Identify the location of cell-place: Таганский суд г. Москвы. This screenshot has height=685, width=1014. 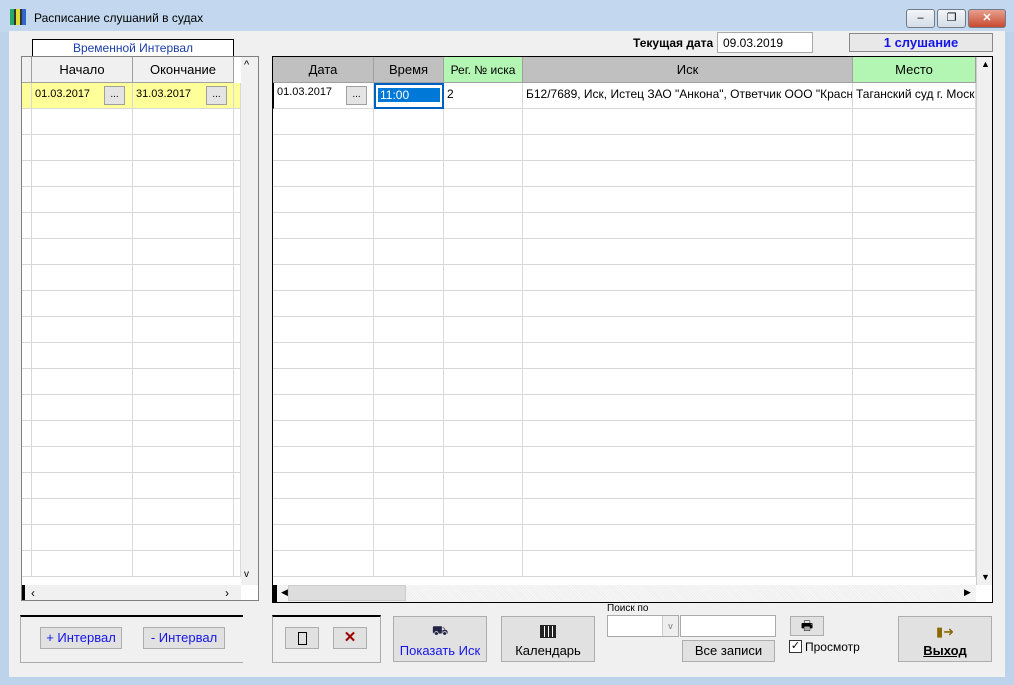
(914, 96).